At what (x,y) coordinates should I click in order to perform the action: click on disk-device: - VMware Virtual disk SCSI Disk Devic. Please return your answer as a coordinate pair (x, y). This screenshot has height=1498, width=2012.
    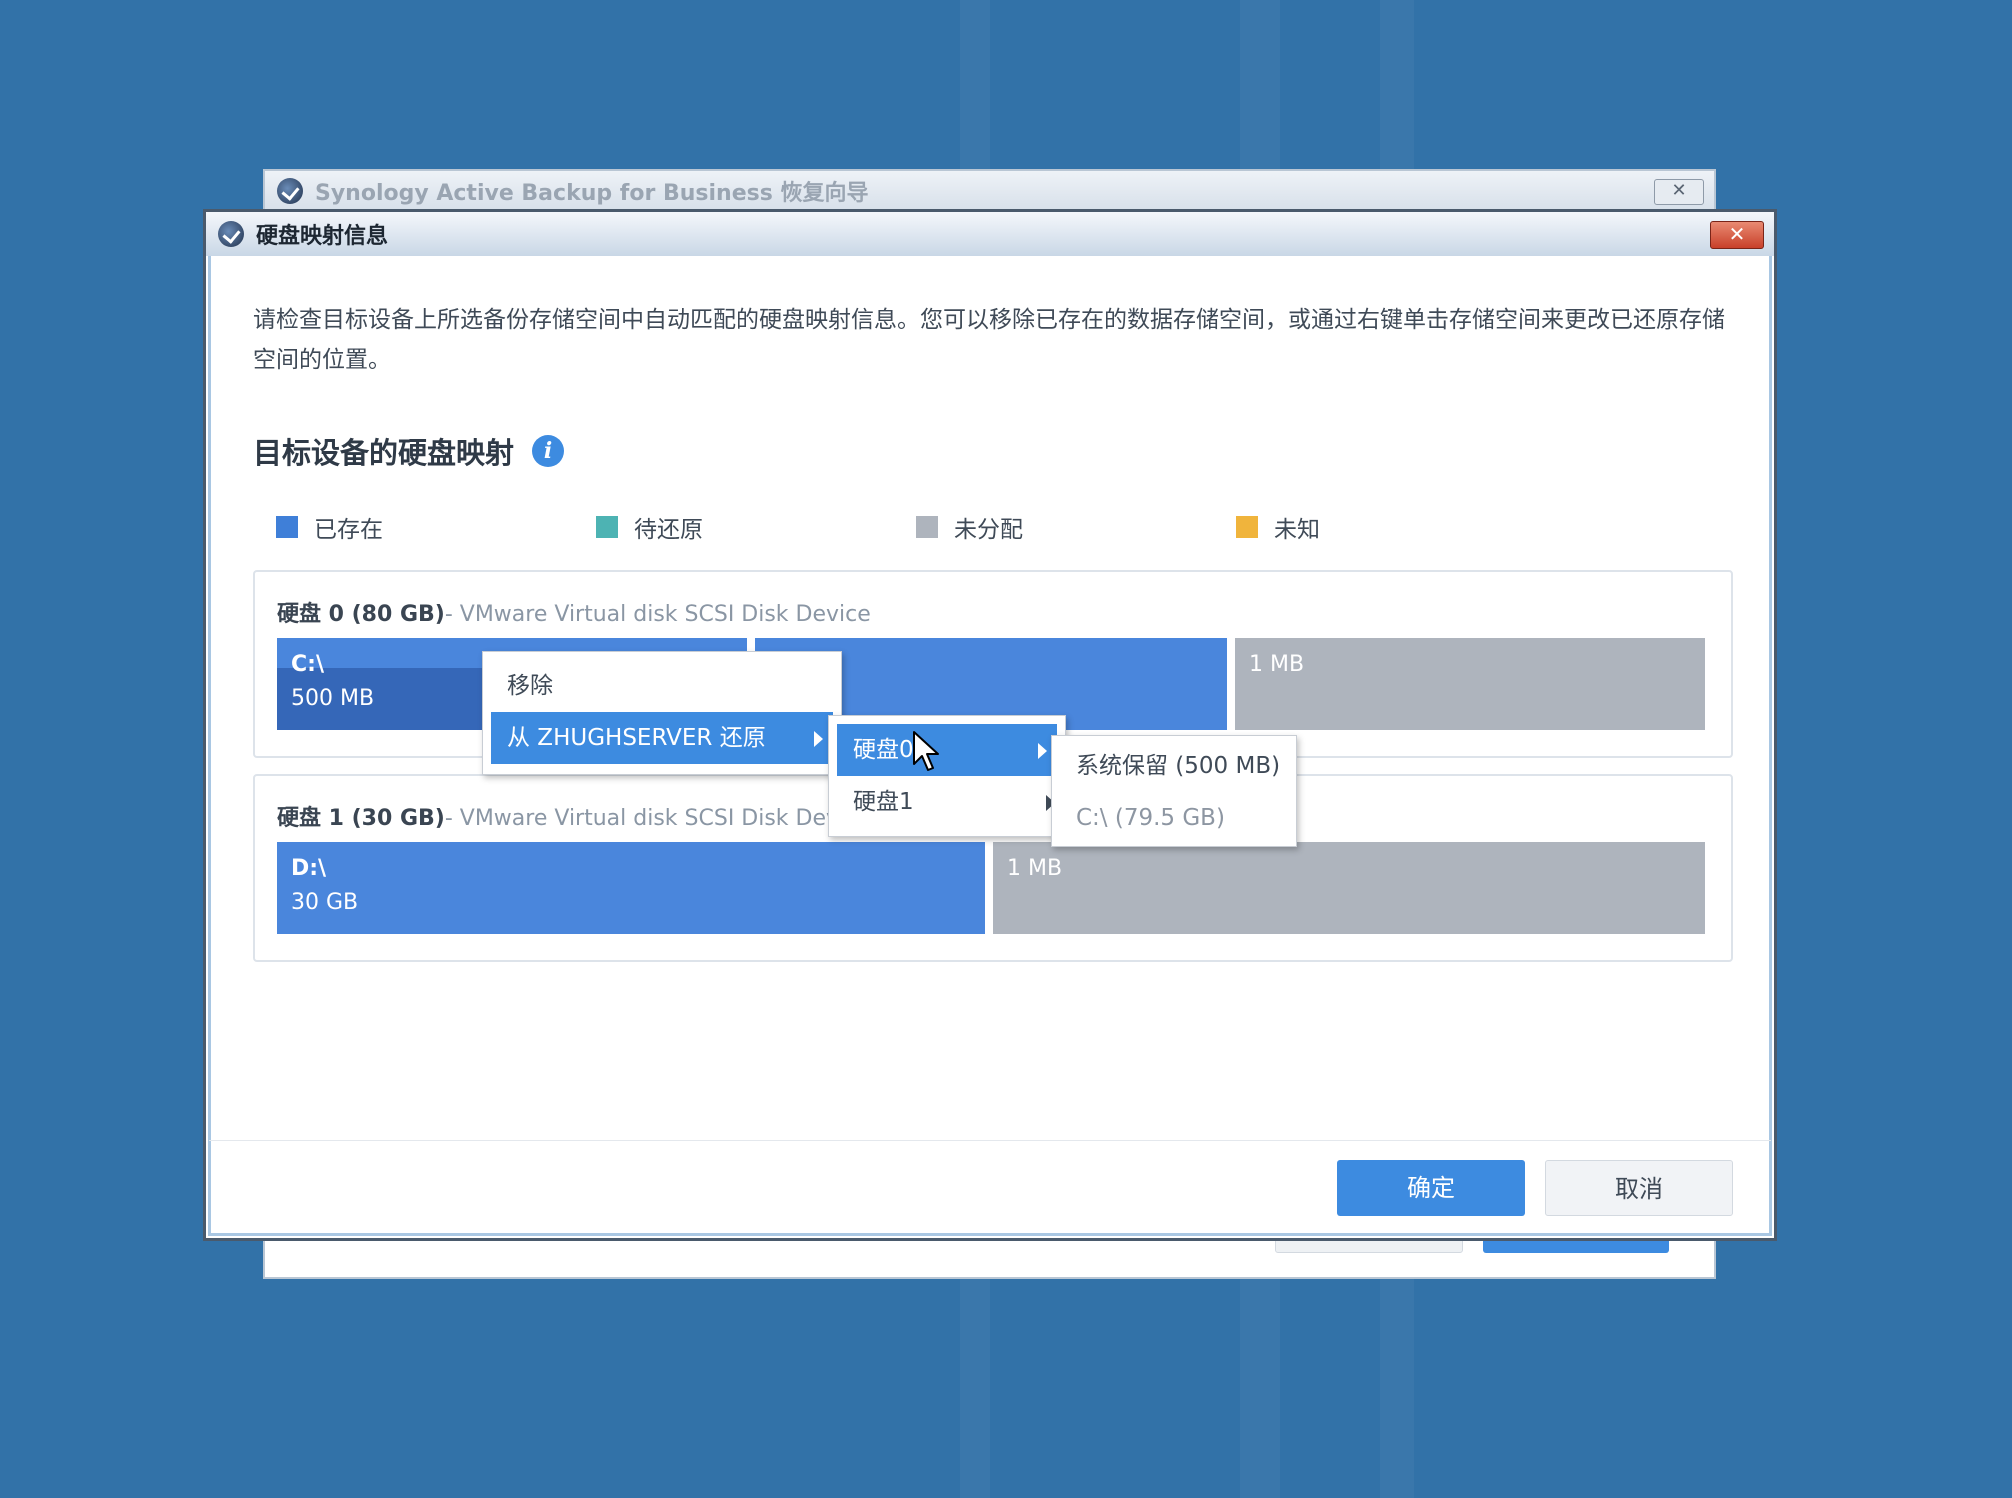
    Looking at the image, I should click on (651, 818).